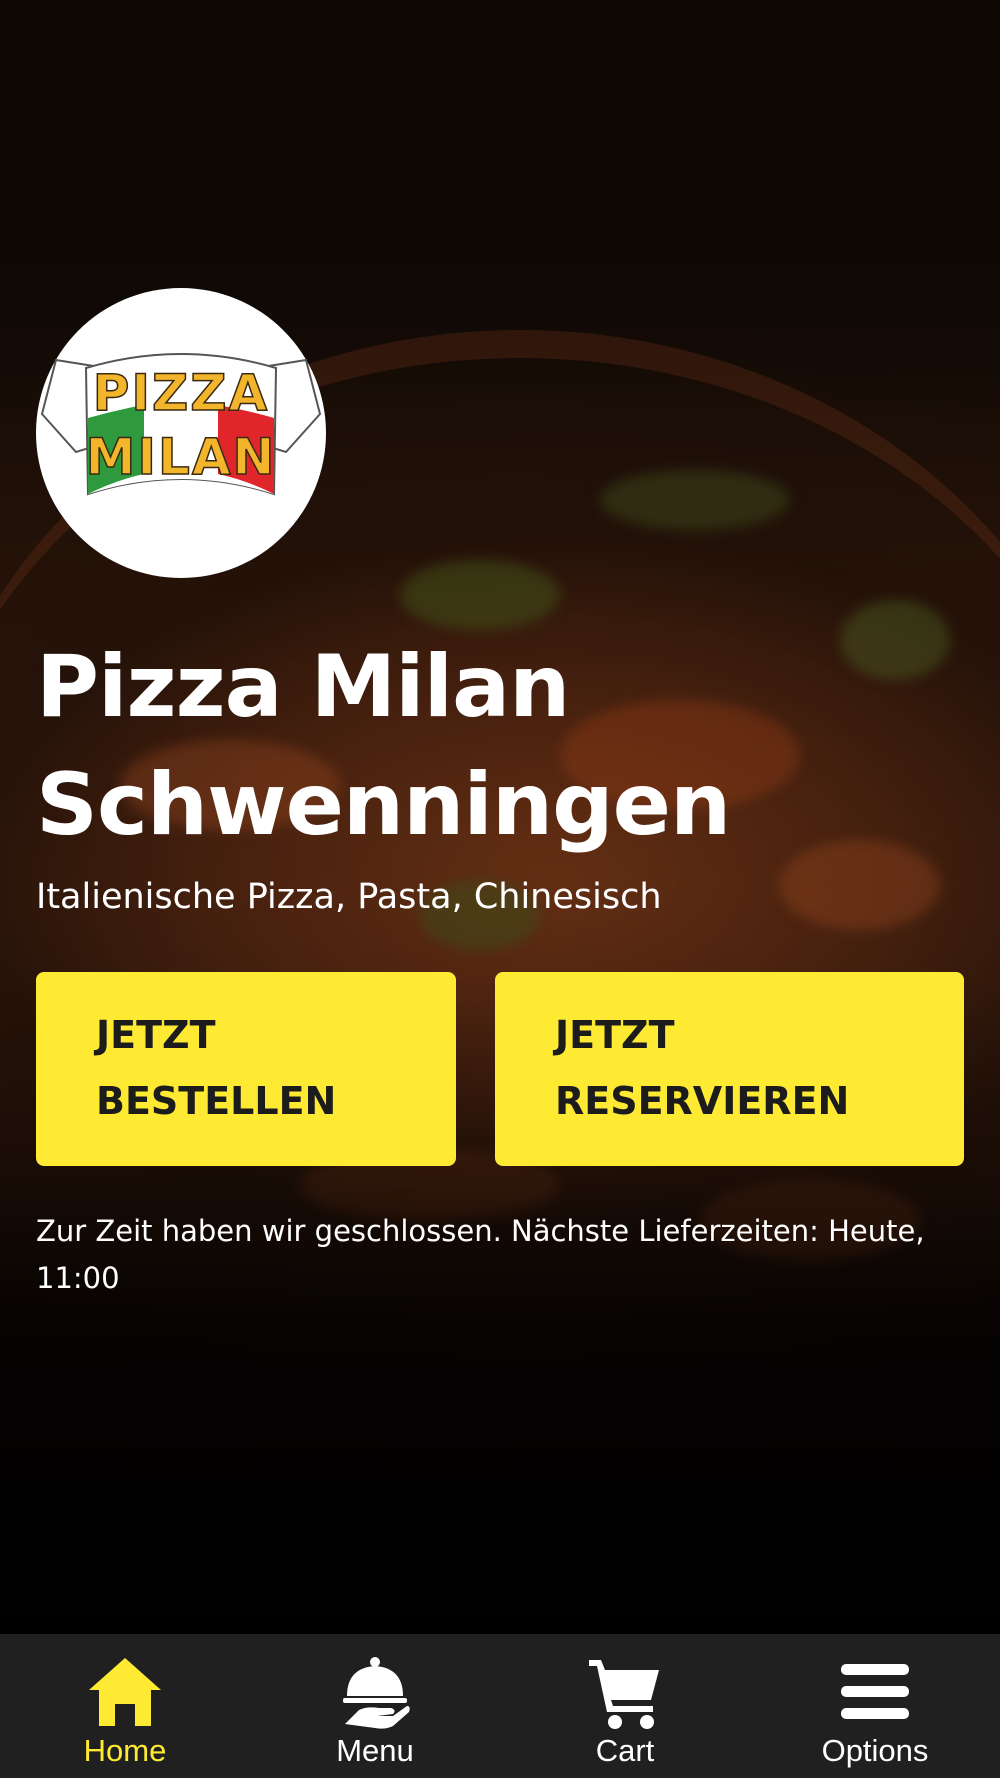 The image size is (1000, 1778). Describe the element at coordinates (624, 1694) in the screenshot. I see `cart-icon` at that location.